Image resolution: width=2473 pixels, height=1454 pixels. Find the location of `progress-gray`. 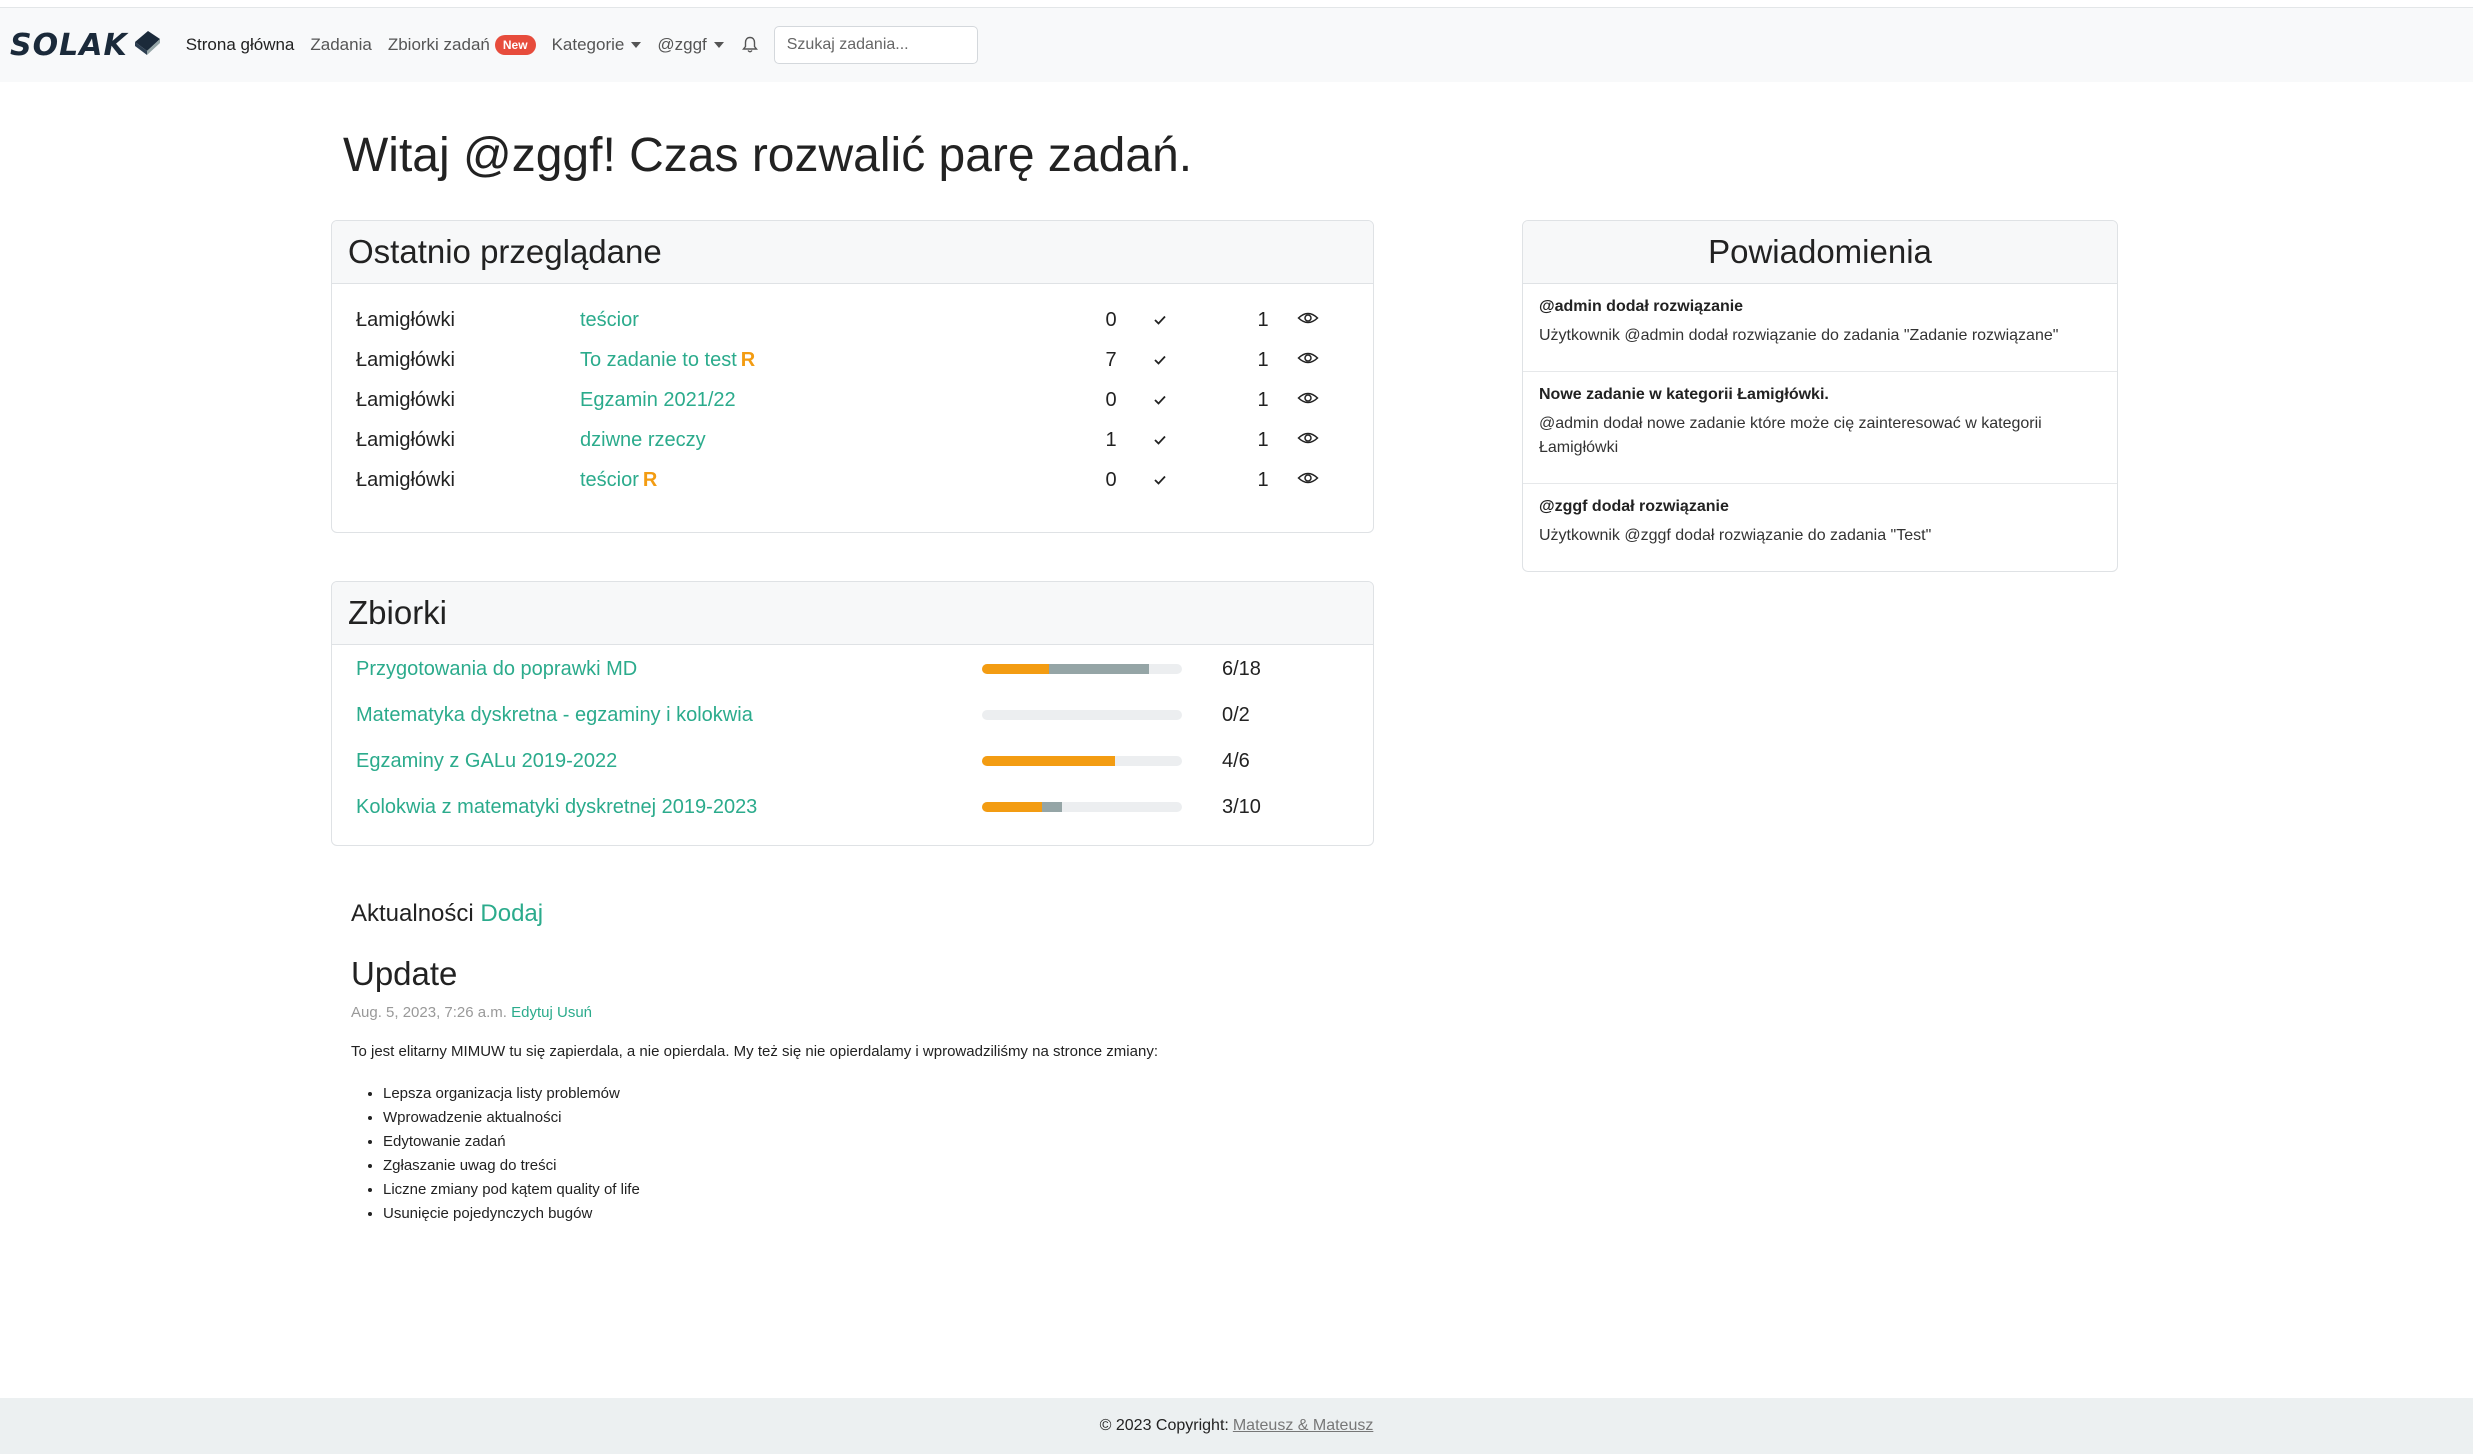

progress-gray is located at coordinates (1052, 807).